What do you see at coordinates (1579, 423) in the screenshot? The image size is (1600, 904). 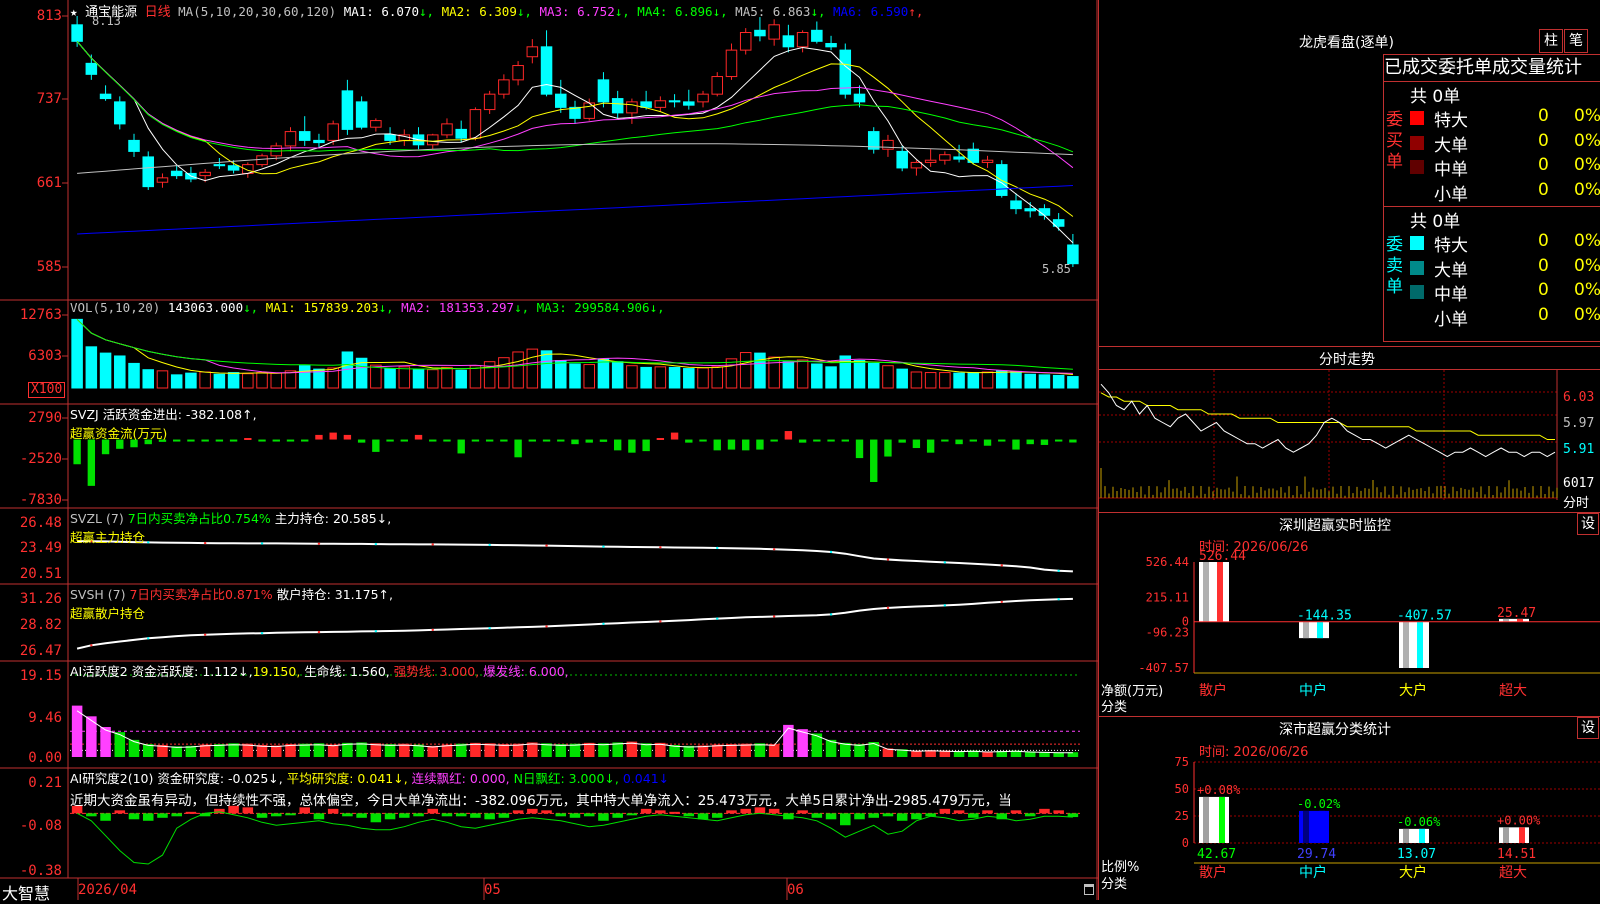 I see `intraday-y-2: 5.97` at bounding box center [1579, 423].